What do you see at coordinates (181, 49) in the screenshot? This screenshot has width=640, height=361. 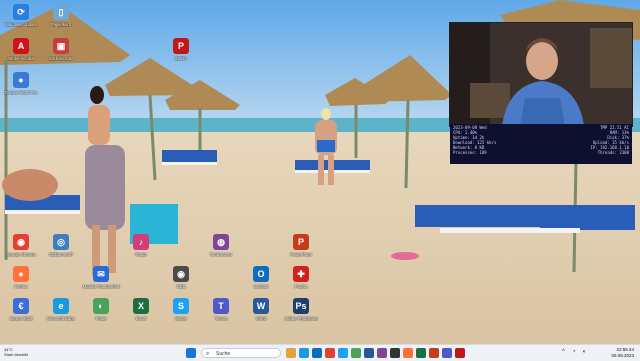 I see `desktop-icon: P 22534` at bounding box center [181, 49].